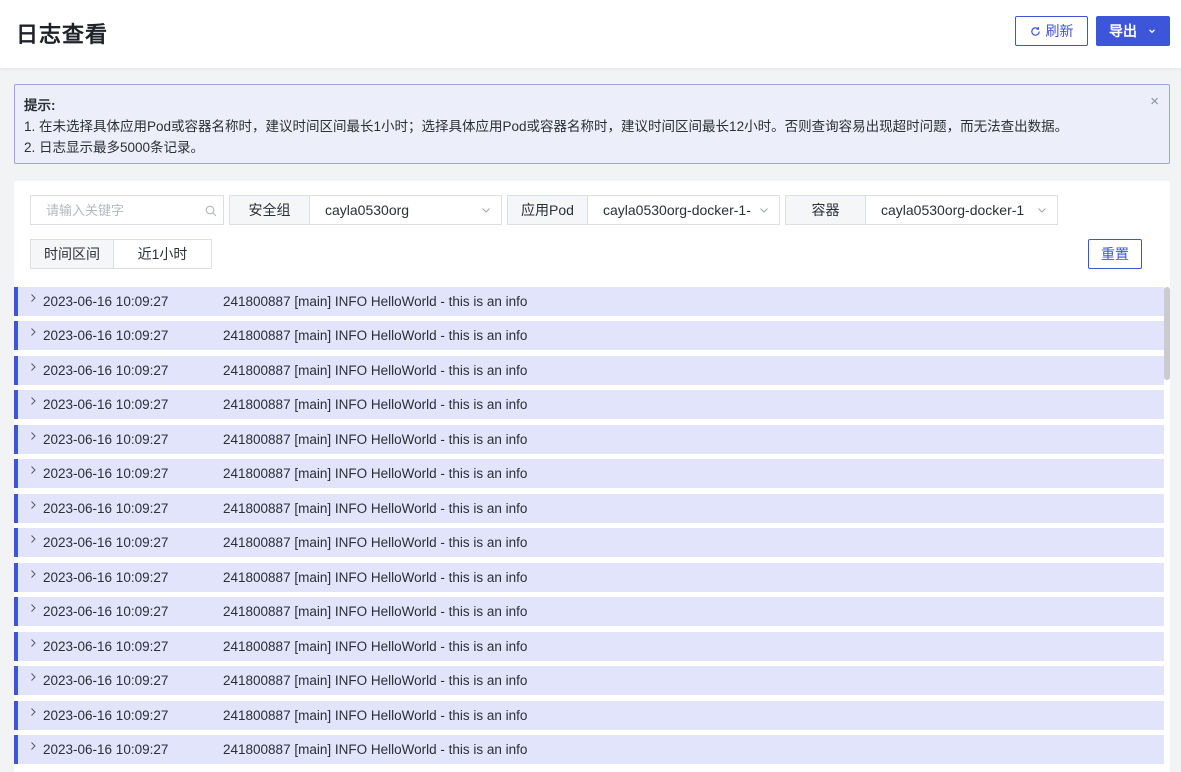  Describe the element at coordinates (1154, 102) in the screenshot. I see `close-icon: ×` at that location.